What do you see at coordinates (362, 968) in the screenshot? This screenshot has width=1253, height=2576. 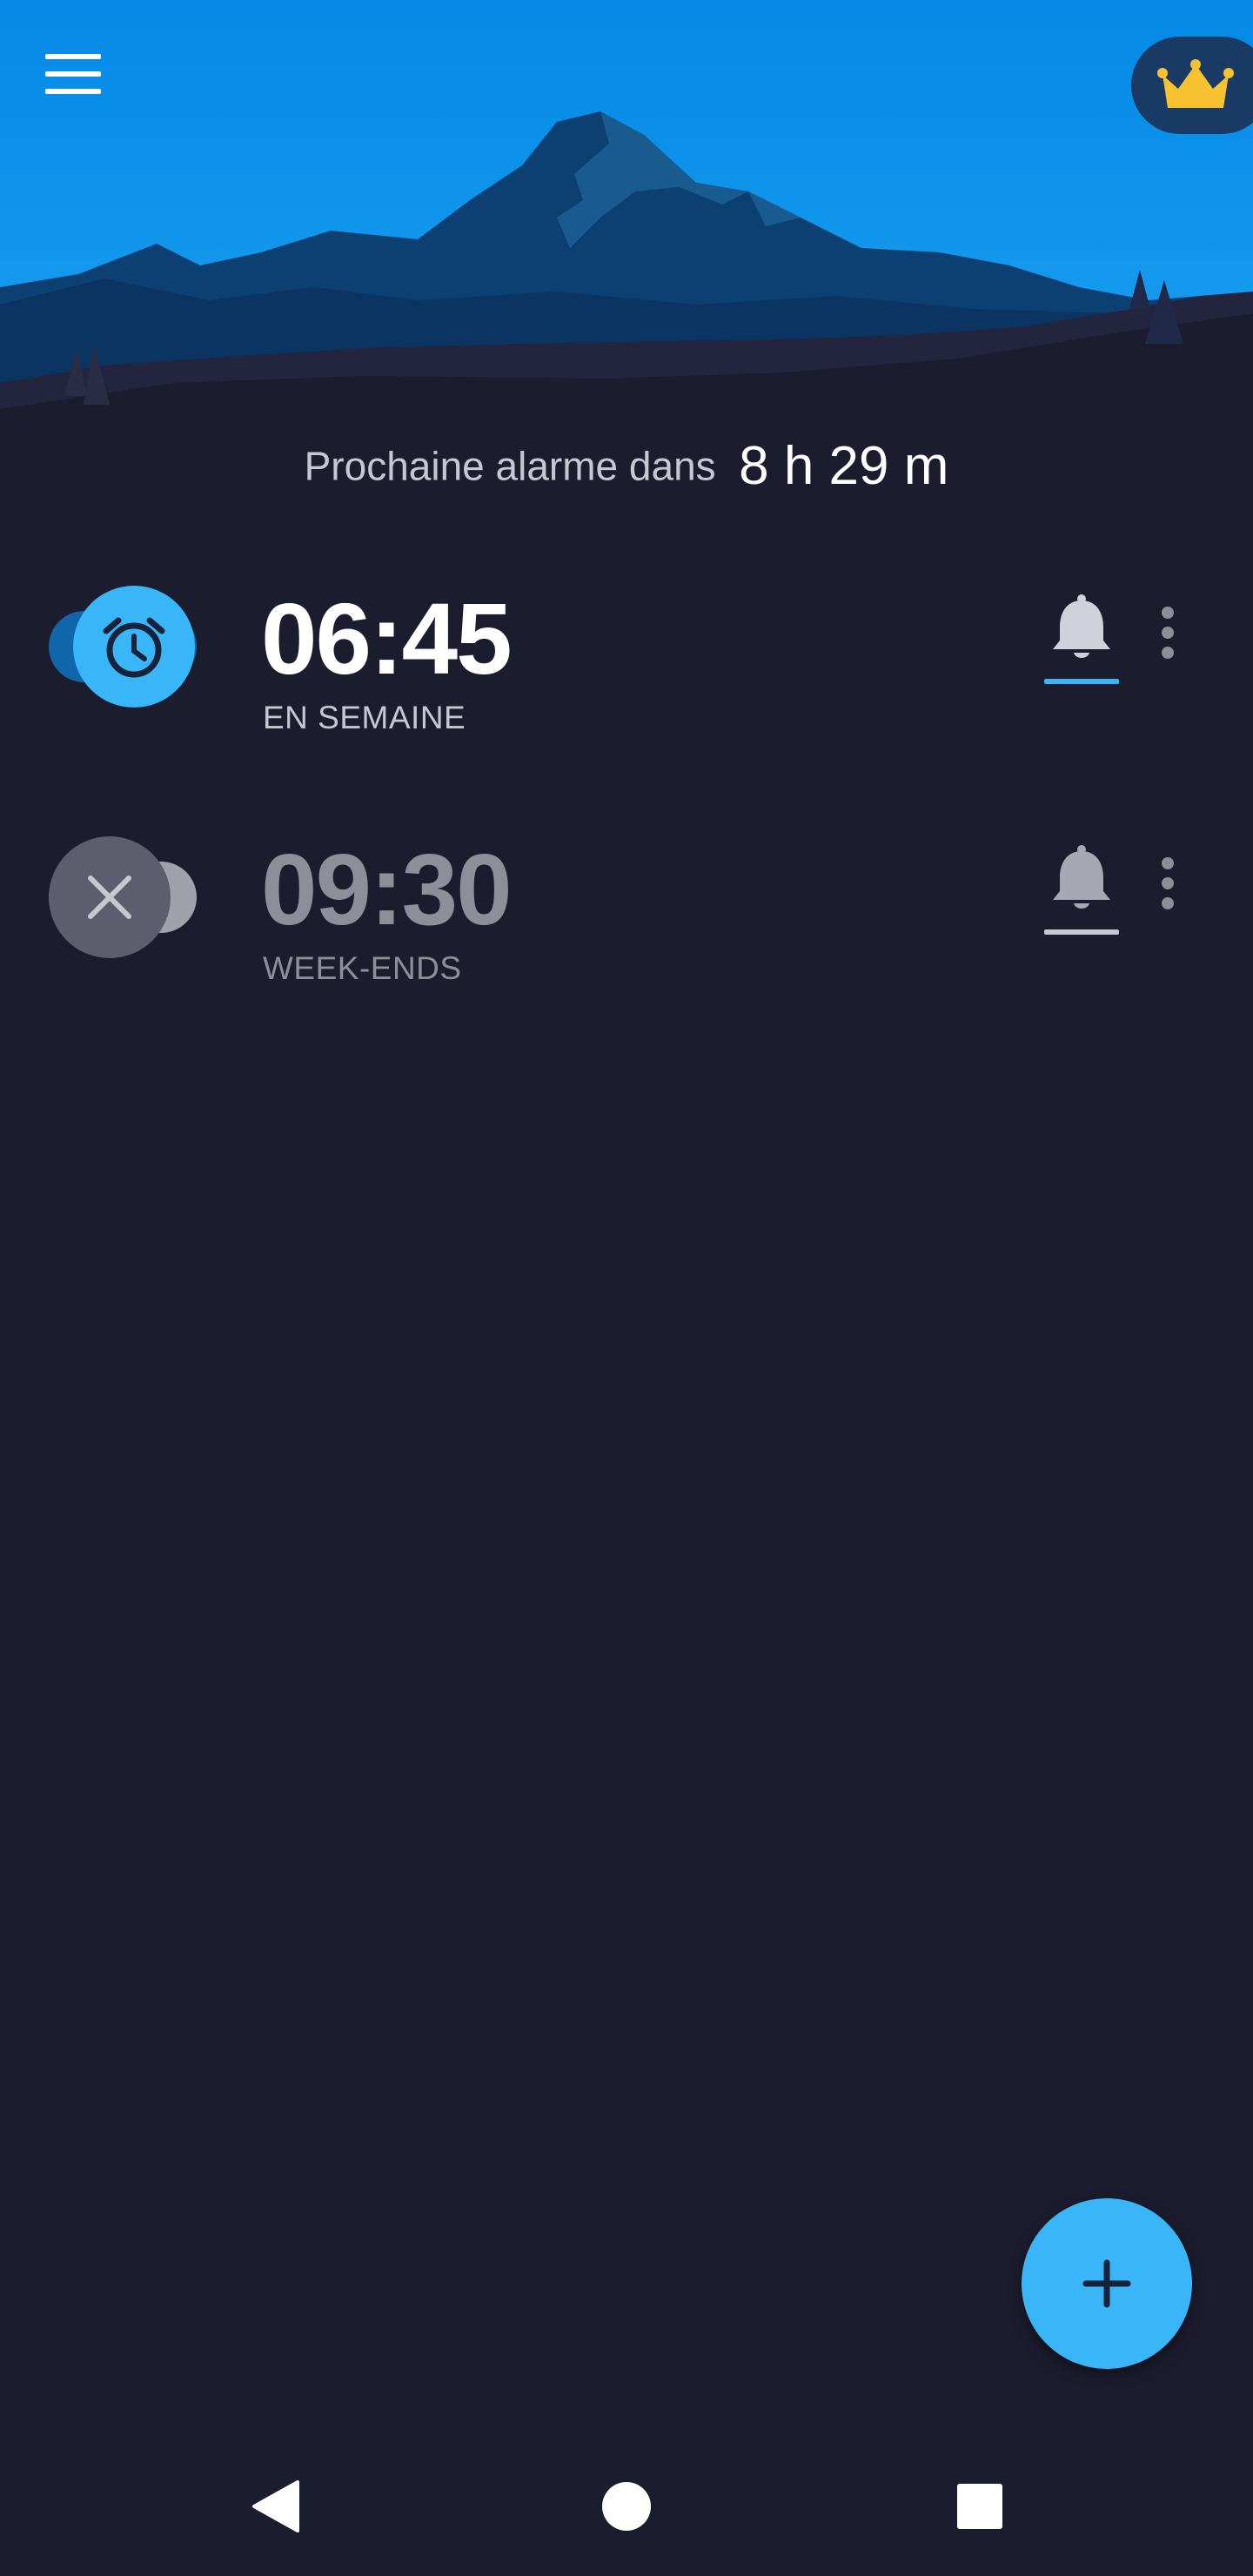 I see `alarm-repeat-label: WEEK-ENDS` at bounding box center [362, 968].